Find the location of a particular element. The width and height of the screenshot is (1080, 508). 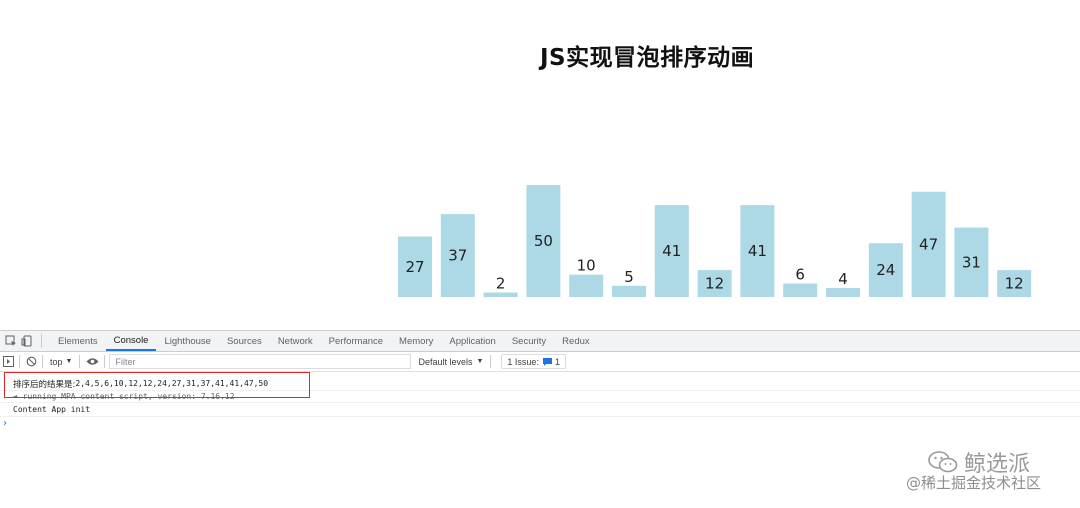

tab-memory: Memory is located at coordinates (416, 341).